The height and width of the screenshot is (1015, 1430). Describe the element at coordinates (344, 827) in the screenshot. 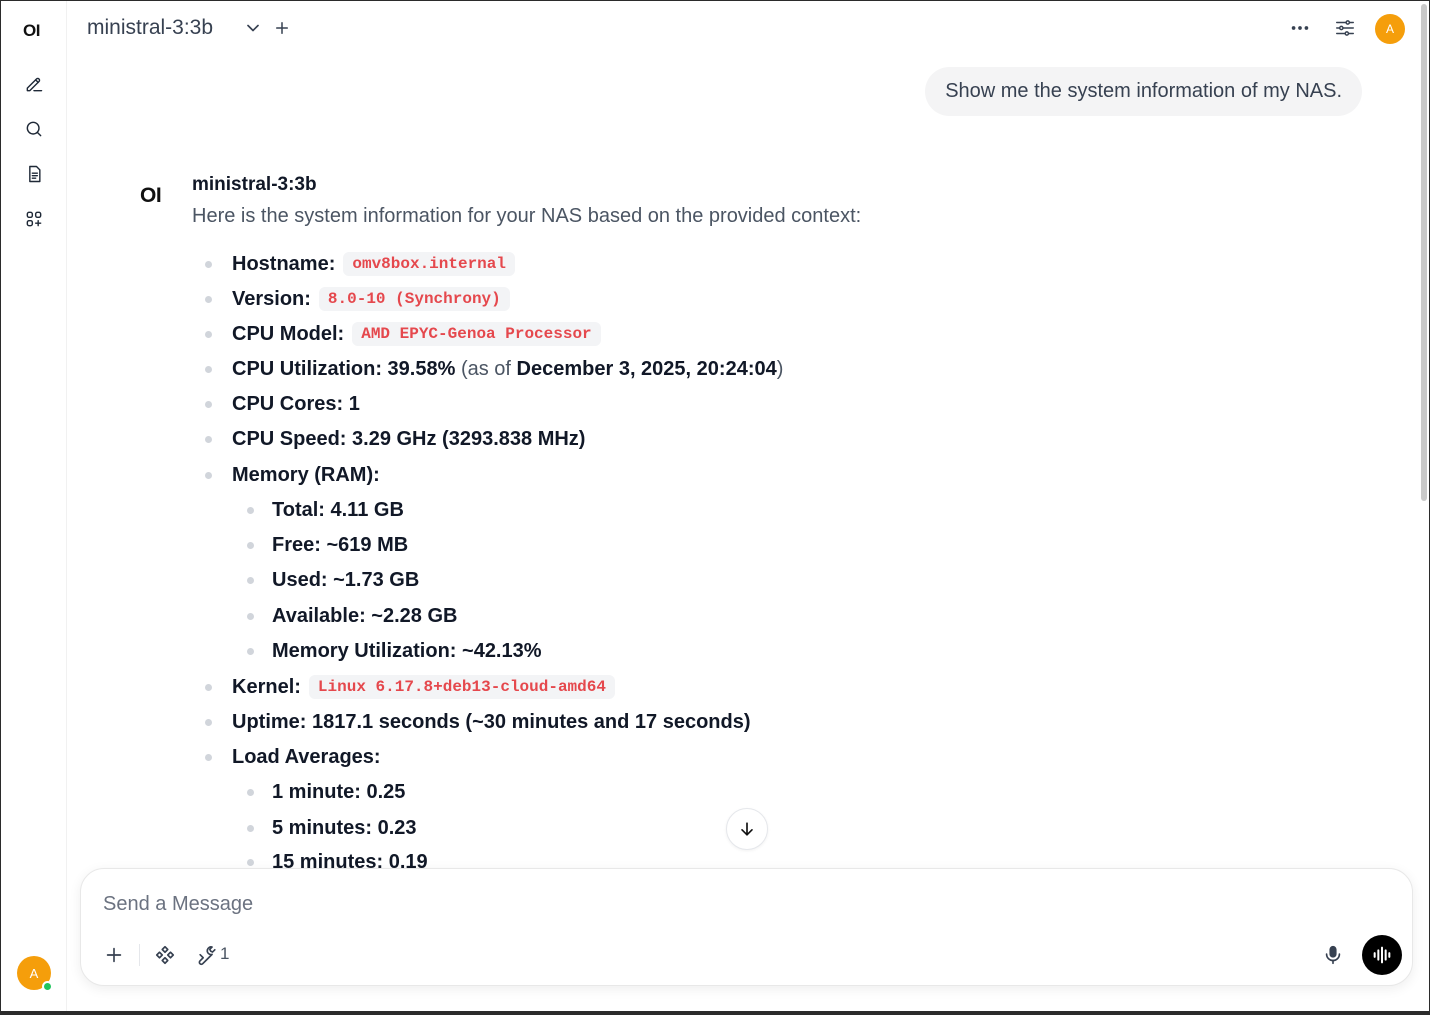

I see `item-label: 5 minutes: 0.23` at that location.